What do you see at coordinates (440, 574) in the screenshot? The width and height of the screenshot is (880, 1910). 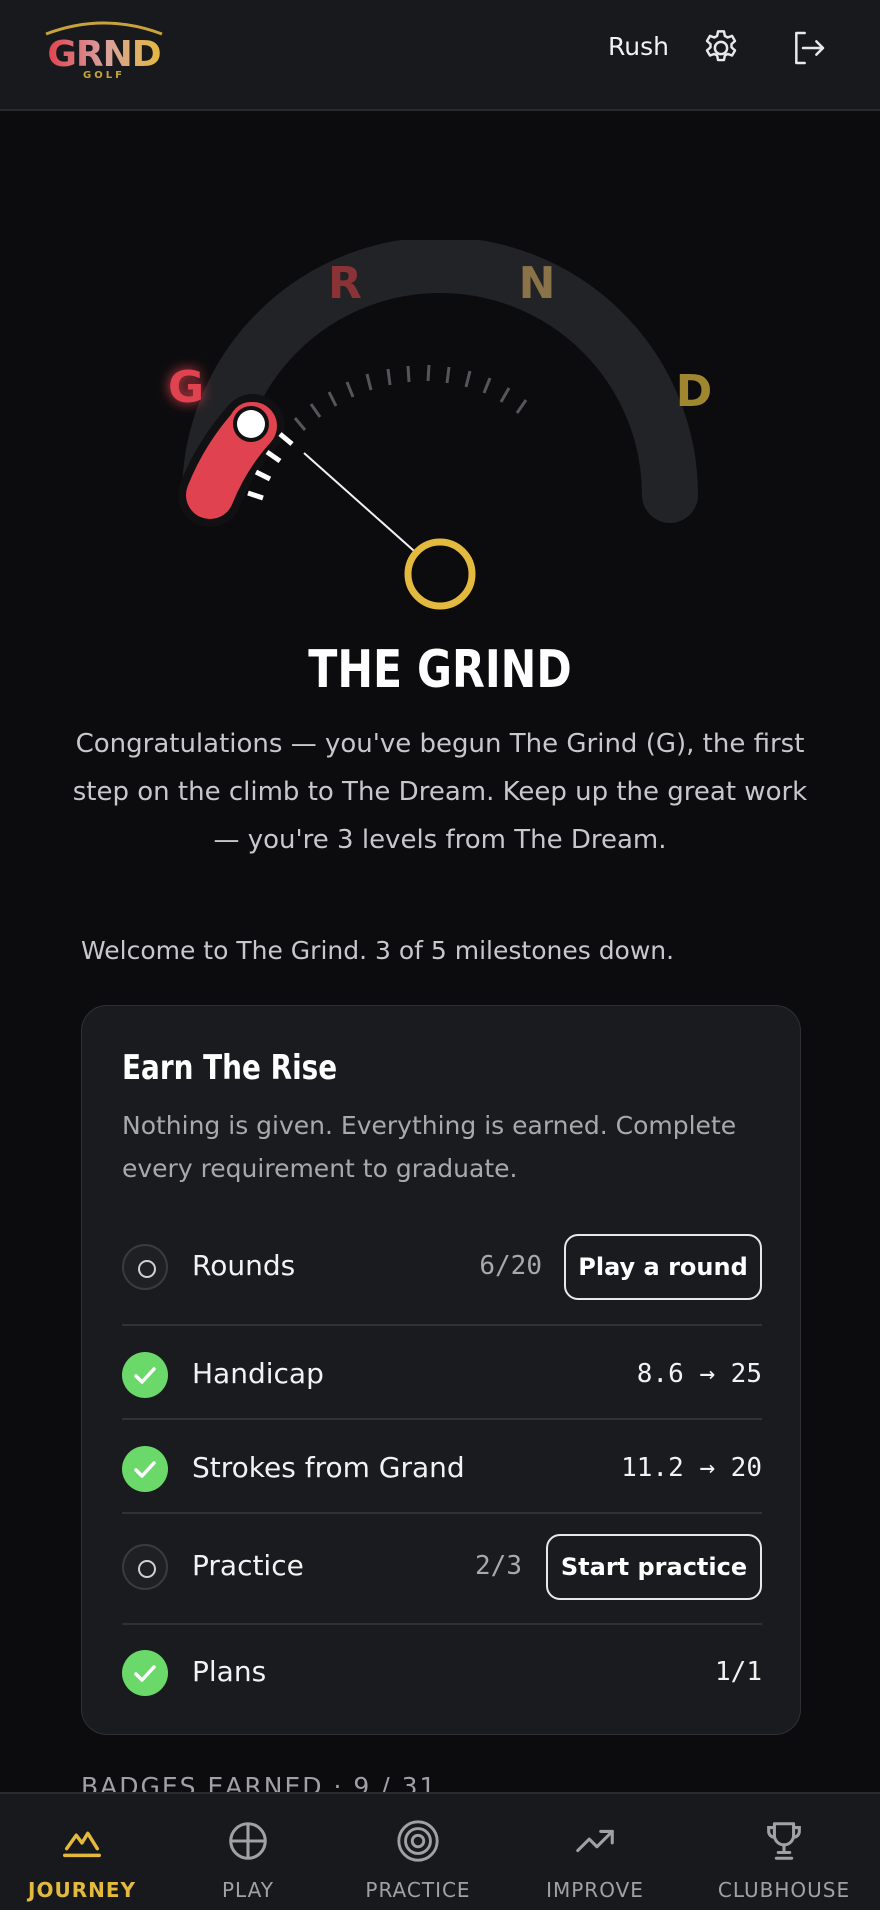 I see `gauge-hub` at bounding box center [440, 574].